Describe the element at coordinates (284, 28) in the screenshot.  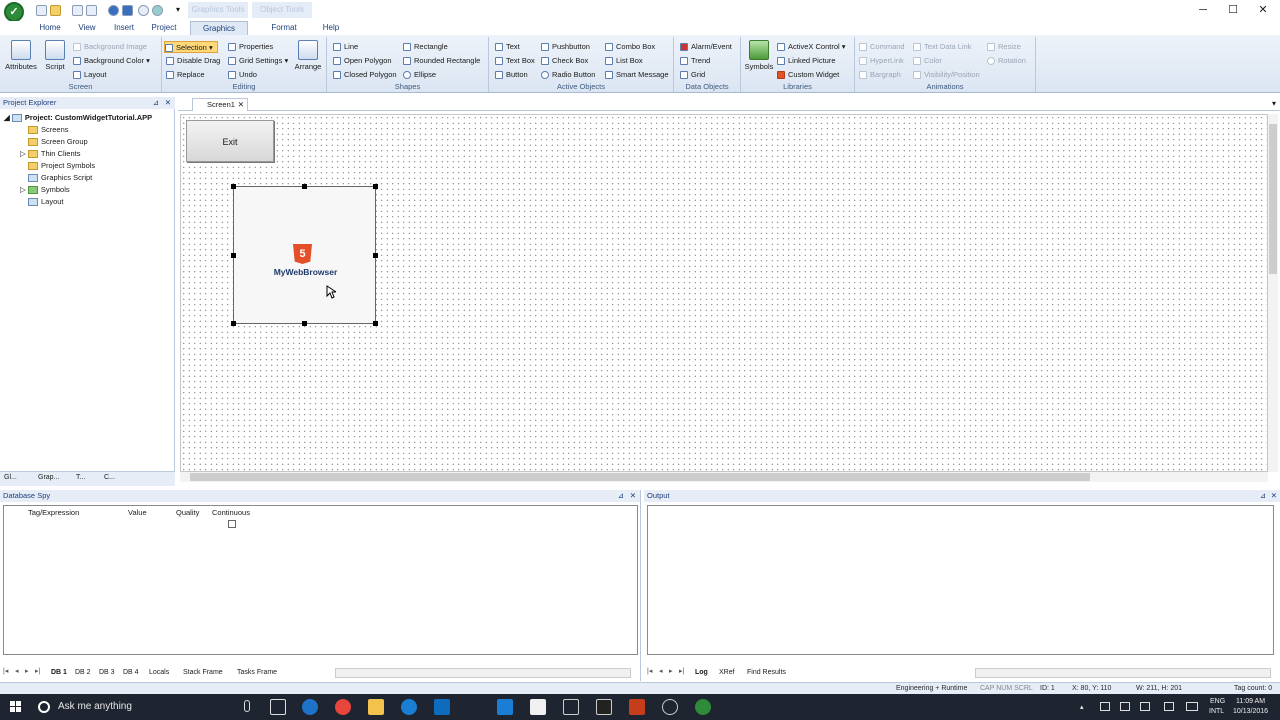
I see `tab-format: Format` at that location.